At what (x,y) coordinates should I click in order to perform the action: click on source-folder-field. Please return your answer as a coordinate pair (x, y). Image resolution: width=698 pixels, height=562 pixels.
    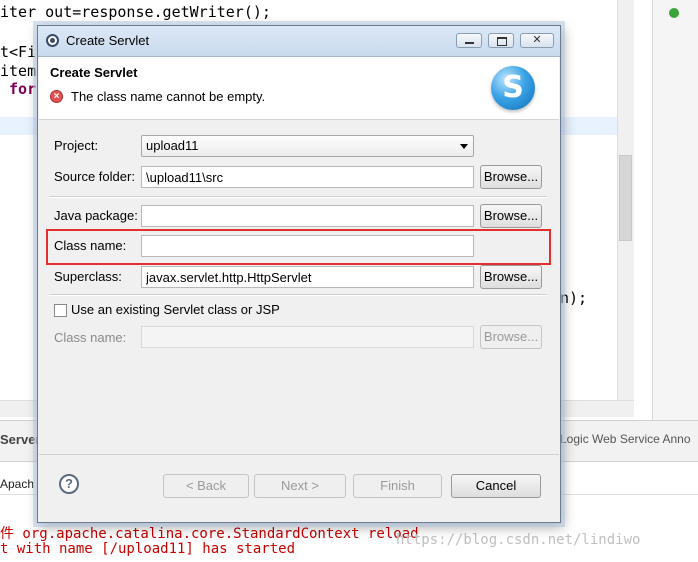
    Looking at the image, I should click on (307, 177).